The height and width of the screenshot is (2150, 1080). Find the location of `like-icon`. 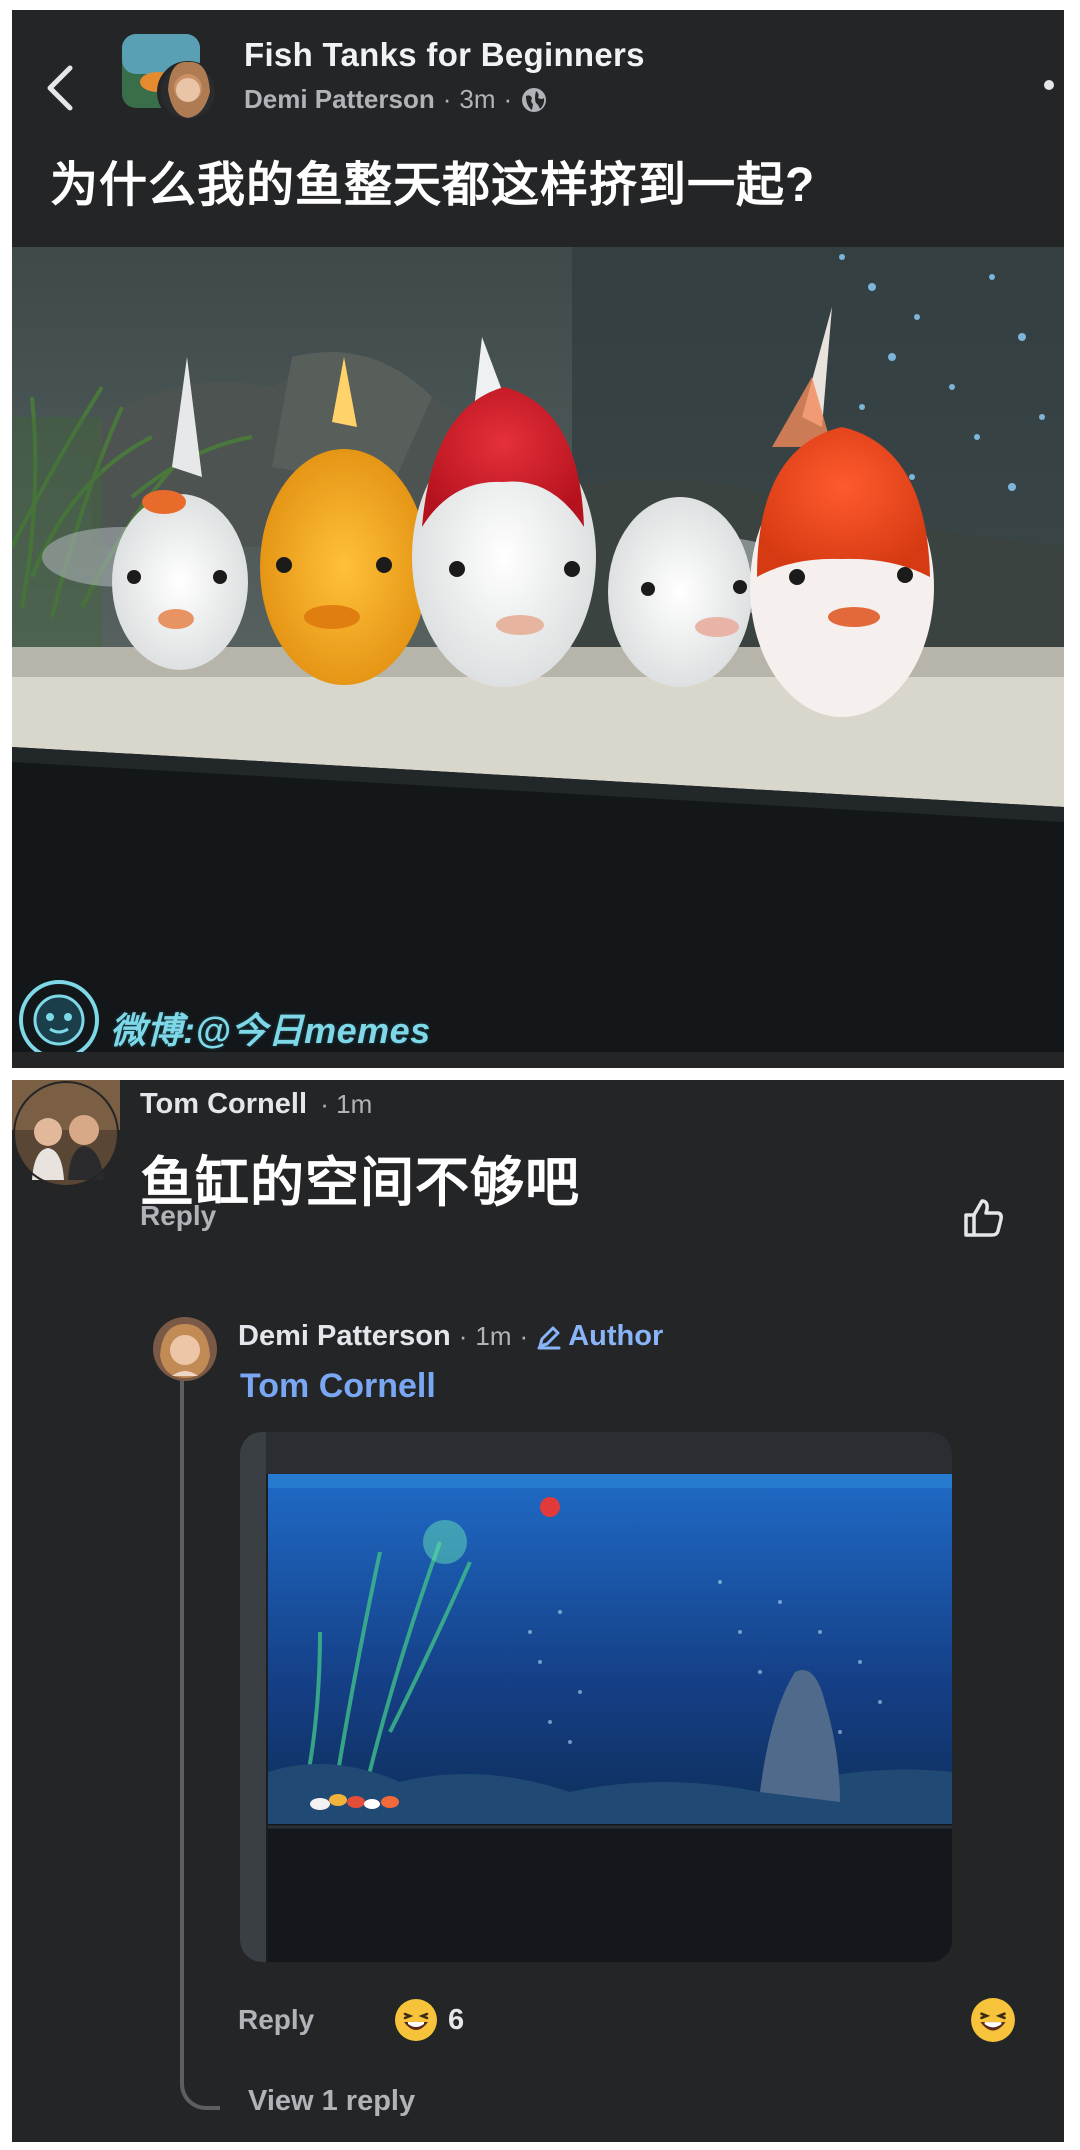

like-icon is located at coordinates (983, 1218).